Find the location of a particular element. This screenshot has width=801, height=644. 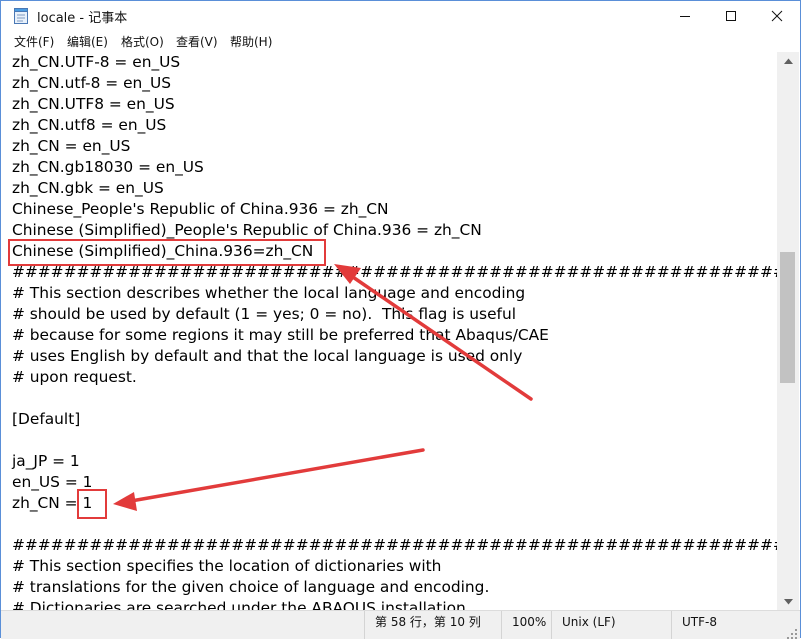

window-title: locale - 记事本 is located at coordinates (82, 18).